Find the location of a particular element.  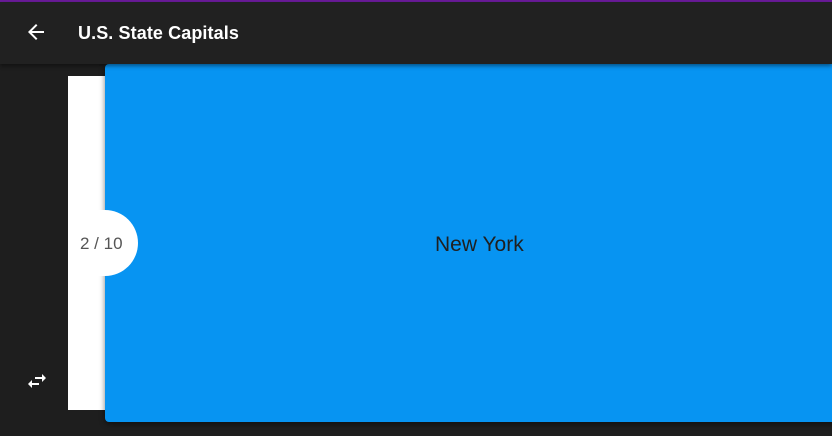

back-button is located at coordinates (36, 32).